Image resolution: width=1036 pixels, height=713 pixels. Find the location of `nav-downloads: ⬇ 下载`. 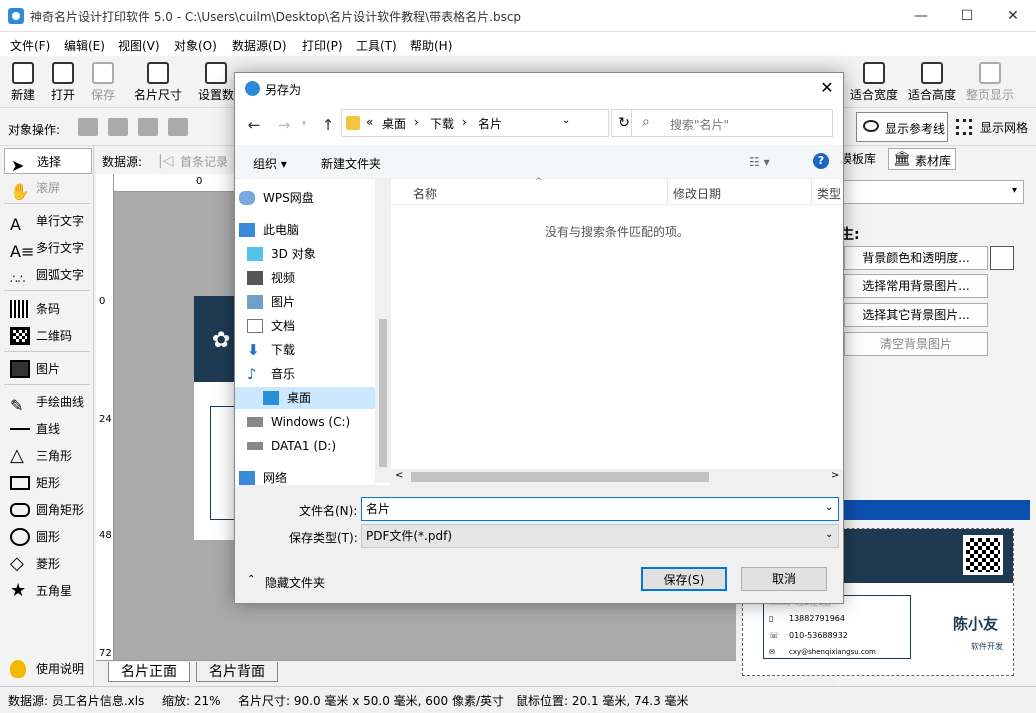

nav-downloads: ⬇ 下载 is located at coordinates (300, 350).